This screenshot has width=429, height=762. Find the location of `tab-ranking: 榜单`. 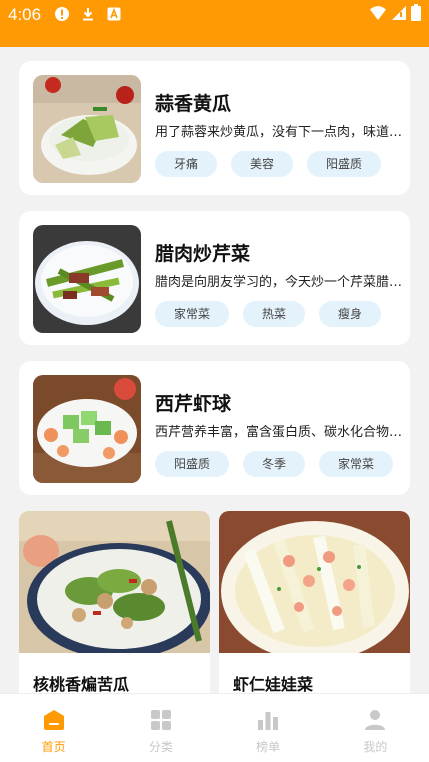

tab-ranking: 榜单 is located at coordinates (268, 728).